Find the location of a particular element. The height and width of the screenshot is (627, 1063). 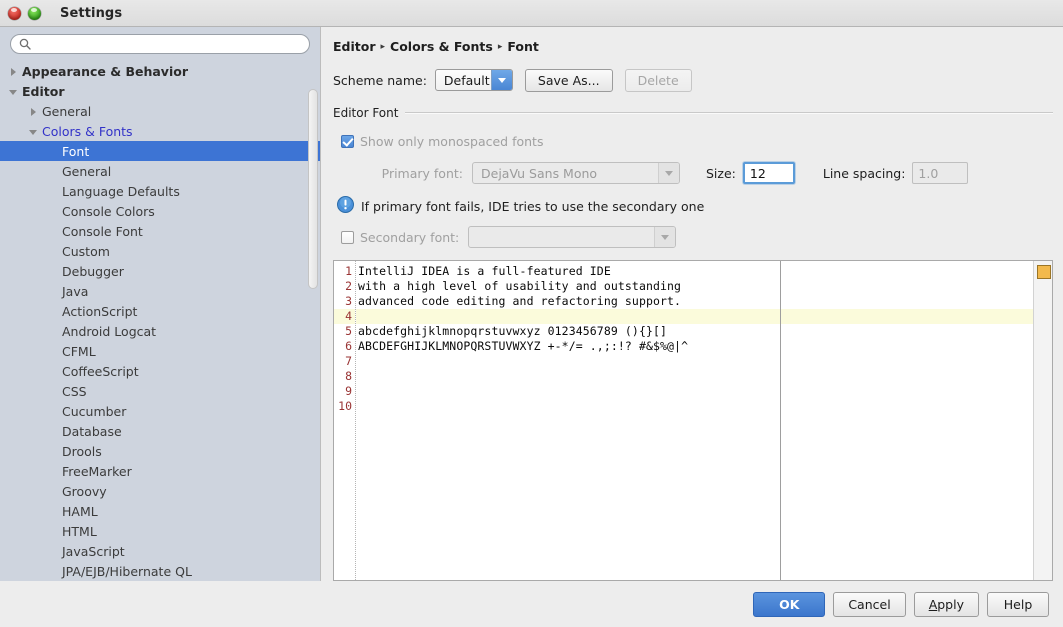

breadcrumb-item: Colors & Fonts is located at coordinates (441, 46).